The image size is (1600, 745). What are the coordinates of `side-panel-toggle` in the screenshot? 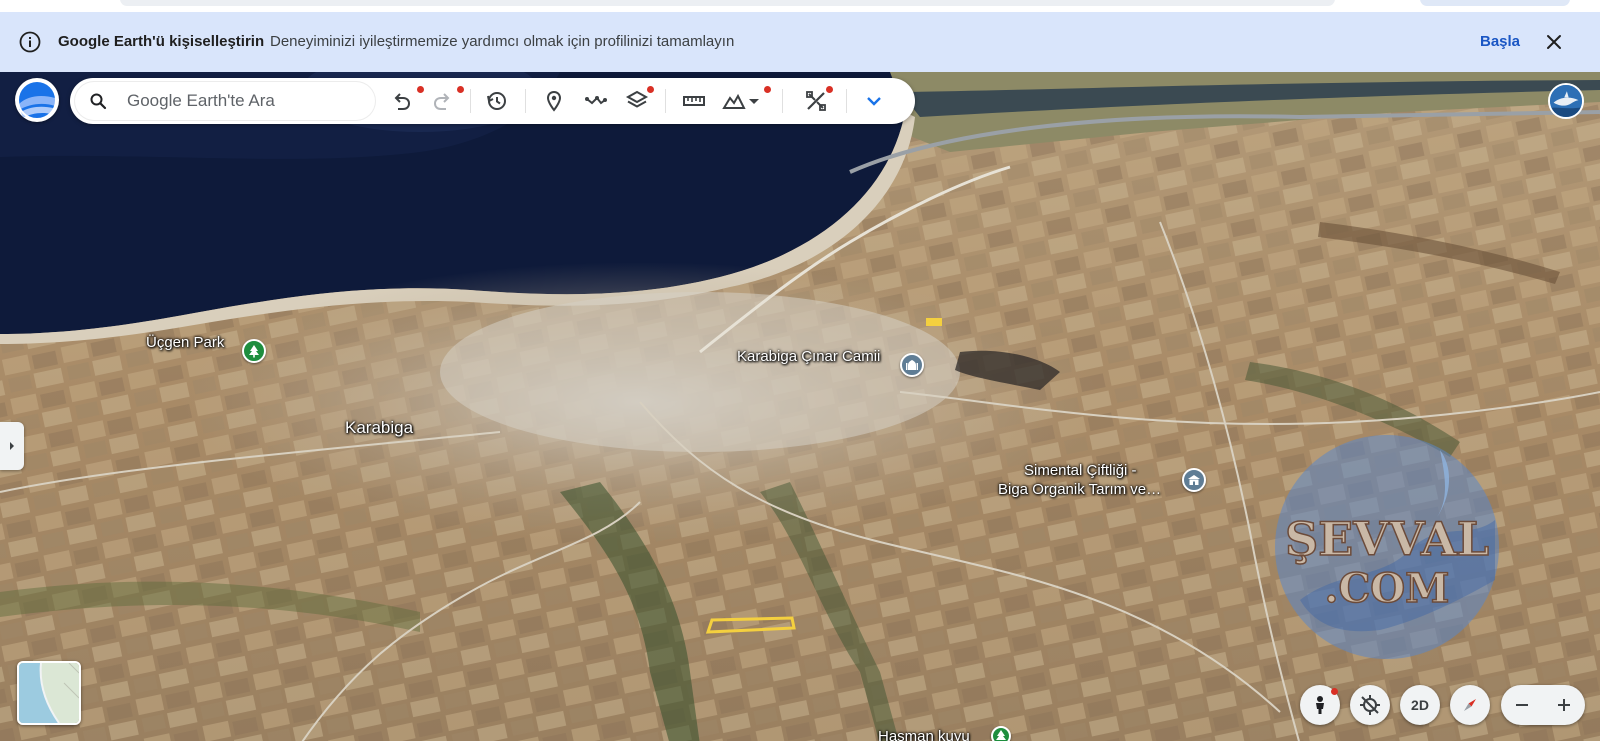 It's located at (12, 446).